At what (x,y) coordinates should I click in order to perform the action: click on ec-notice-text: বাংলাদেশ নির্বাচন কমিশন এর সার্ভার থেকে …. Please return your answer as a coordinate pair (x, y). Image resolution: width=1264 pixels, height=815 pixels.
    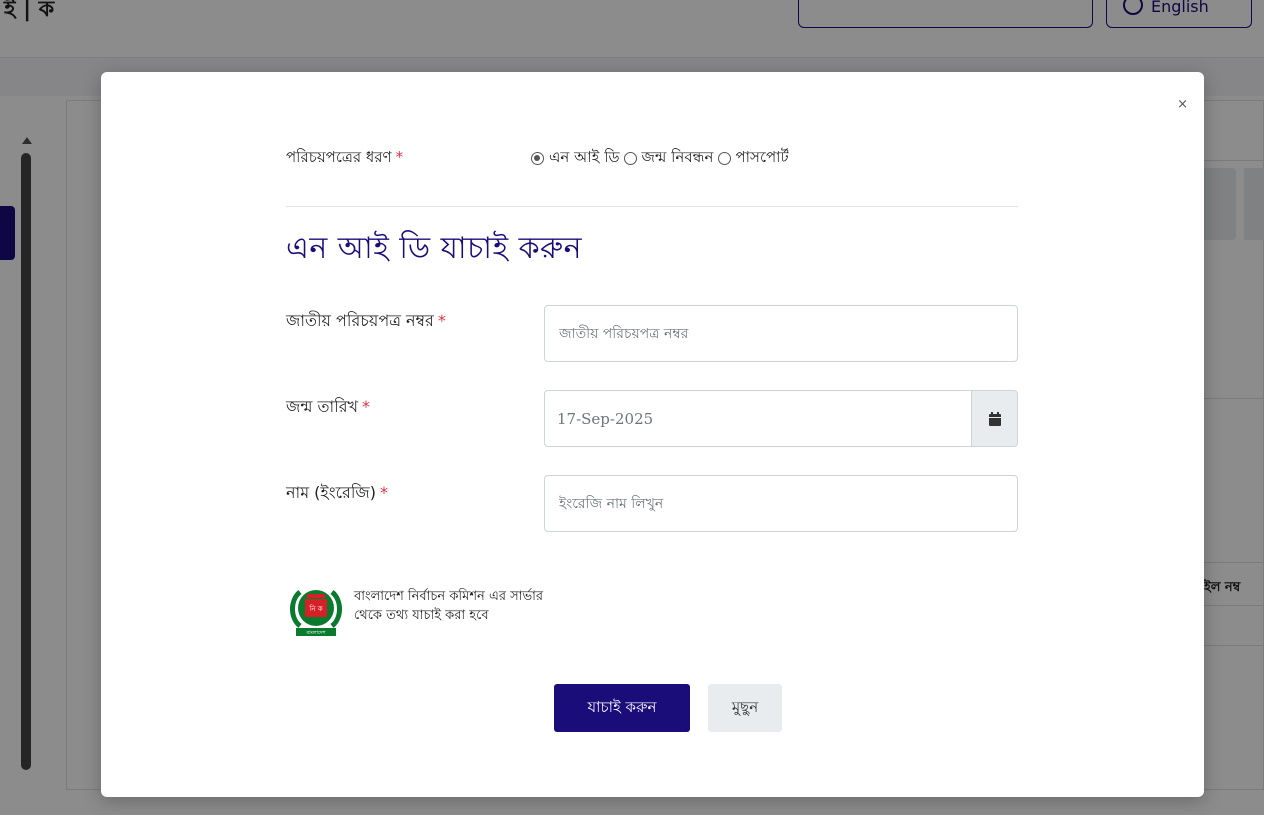
    Looking at the image, I should click on (448, 602).